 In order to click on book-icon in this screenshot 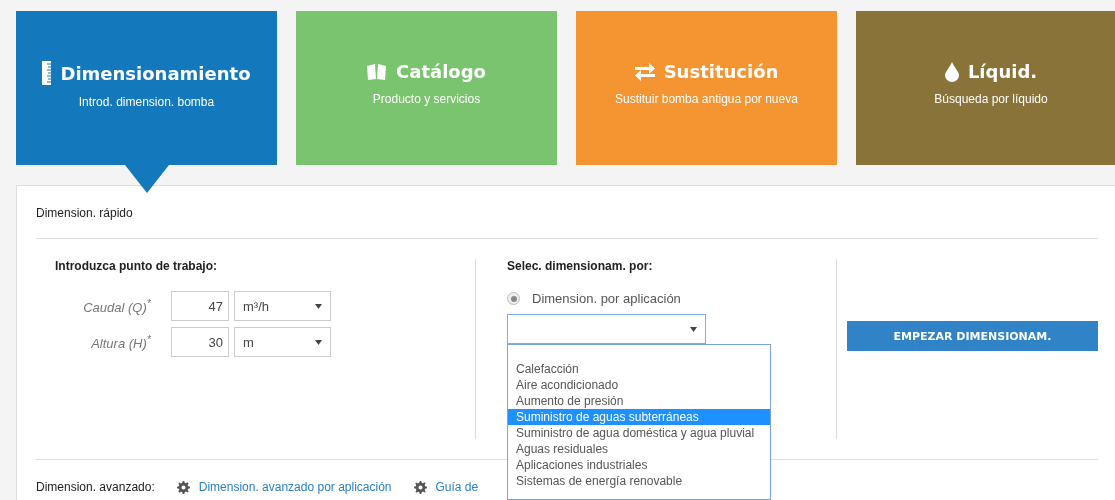, I will do `click(377, 71)`.